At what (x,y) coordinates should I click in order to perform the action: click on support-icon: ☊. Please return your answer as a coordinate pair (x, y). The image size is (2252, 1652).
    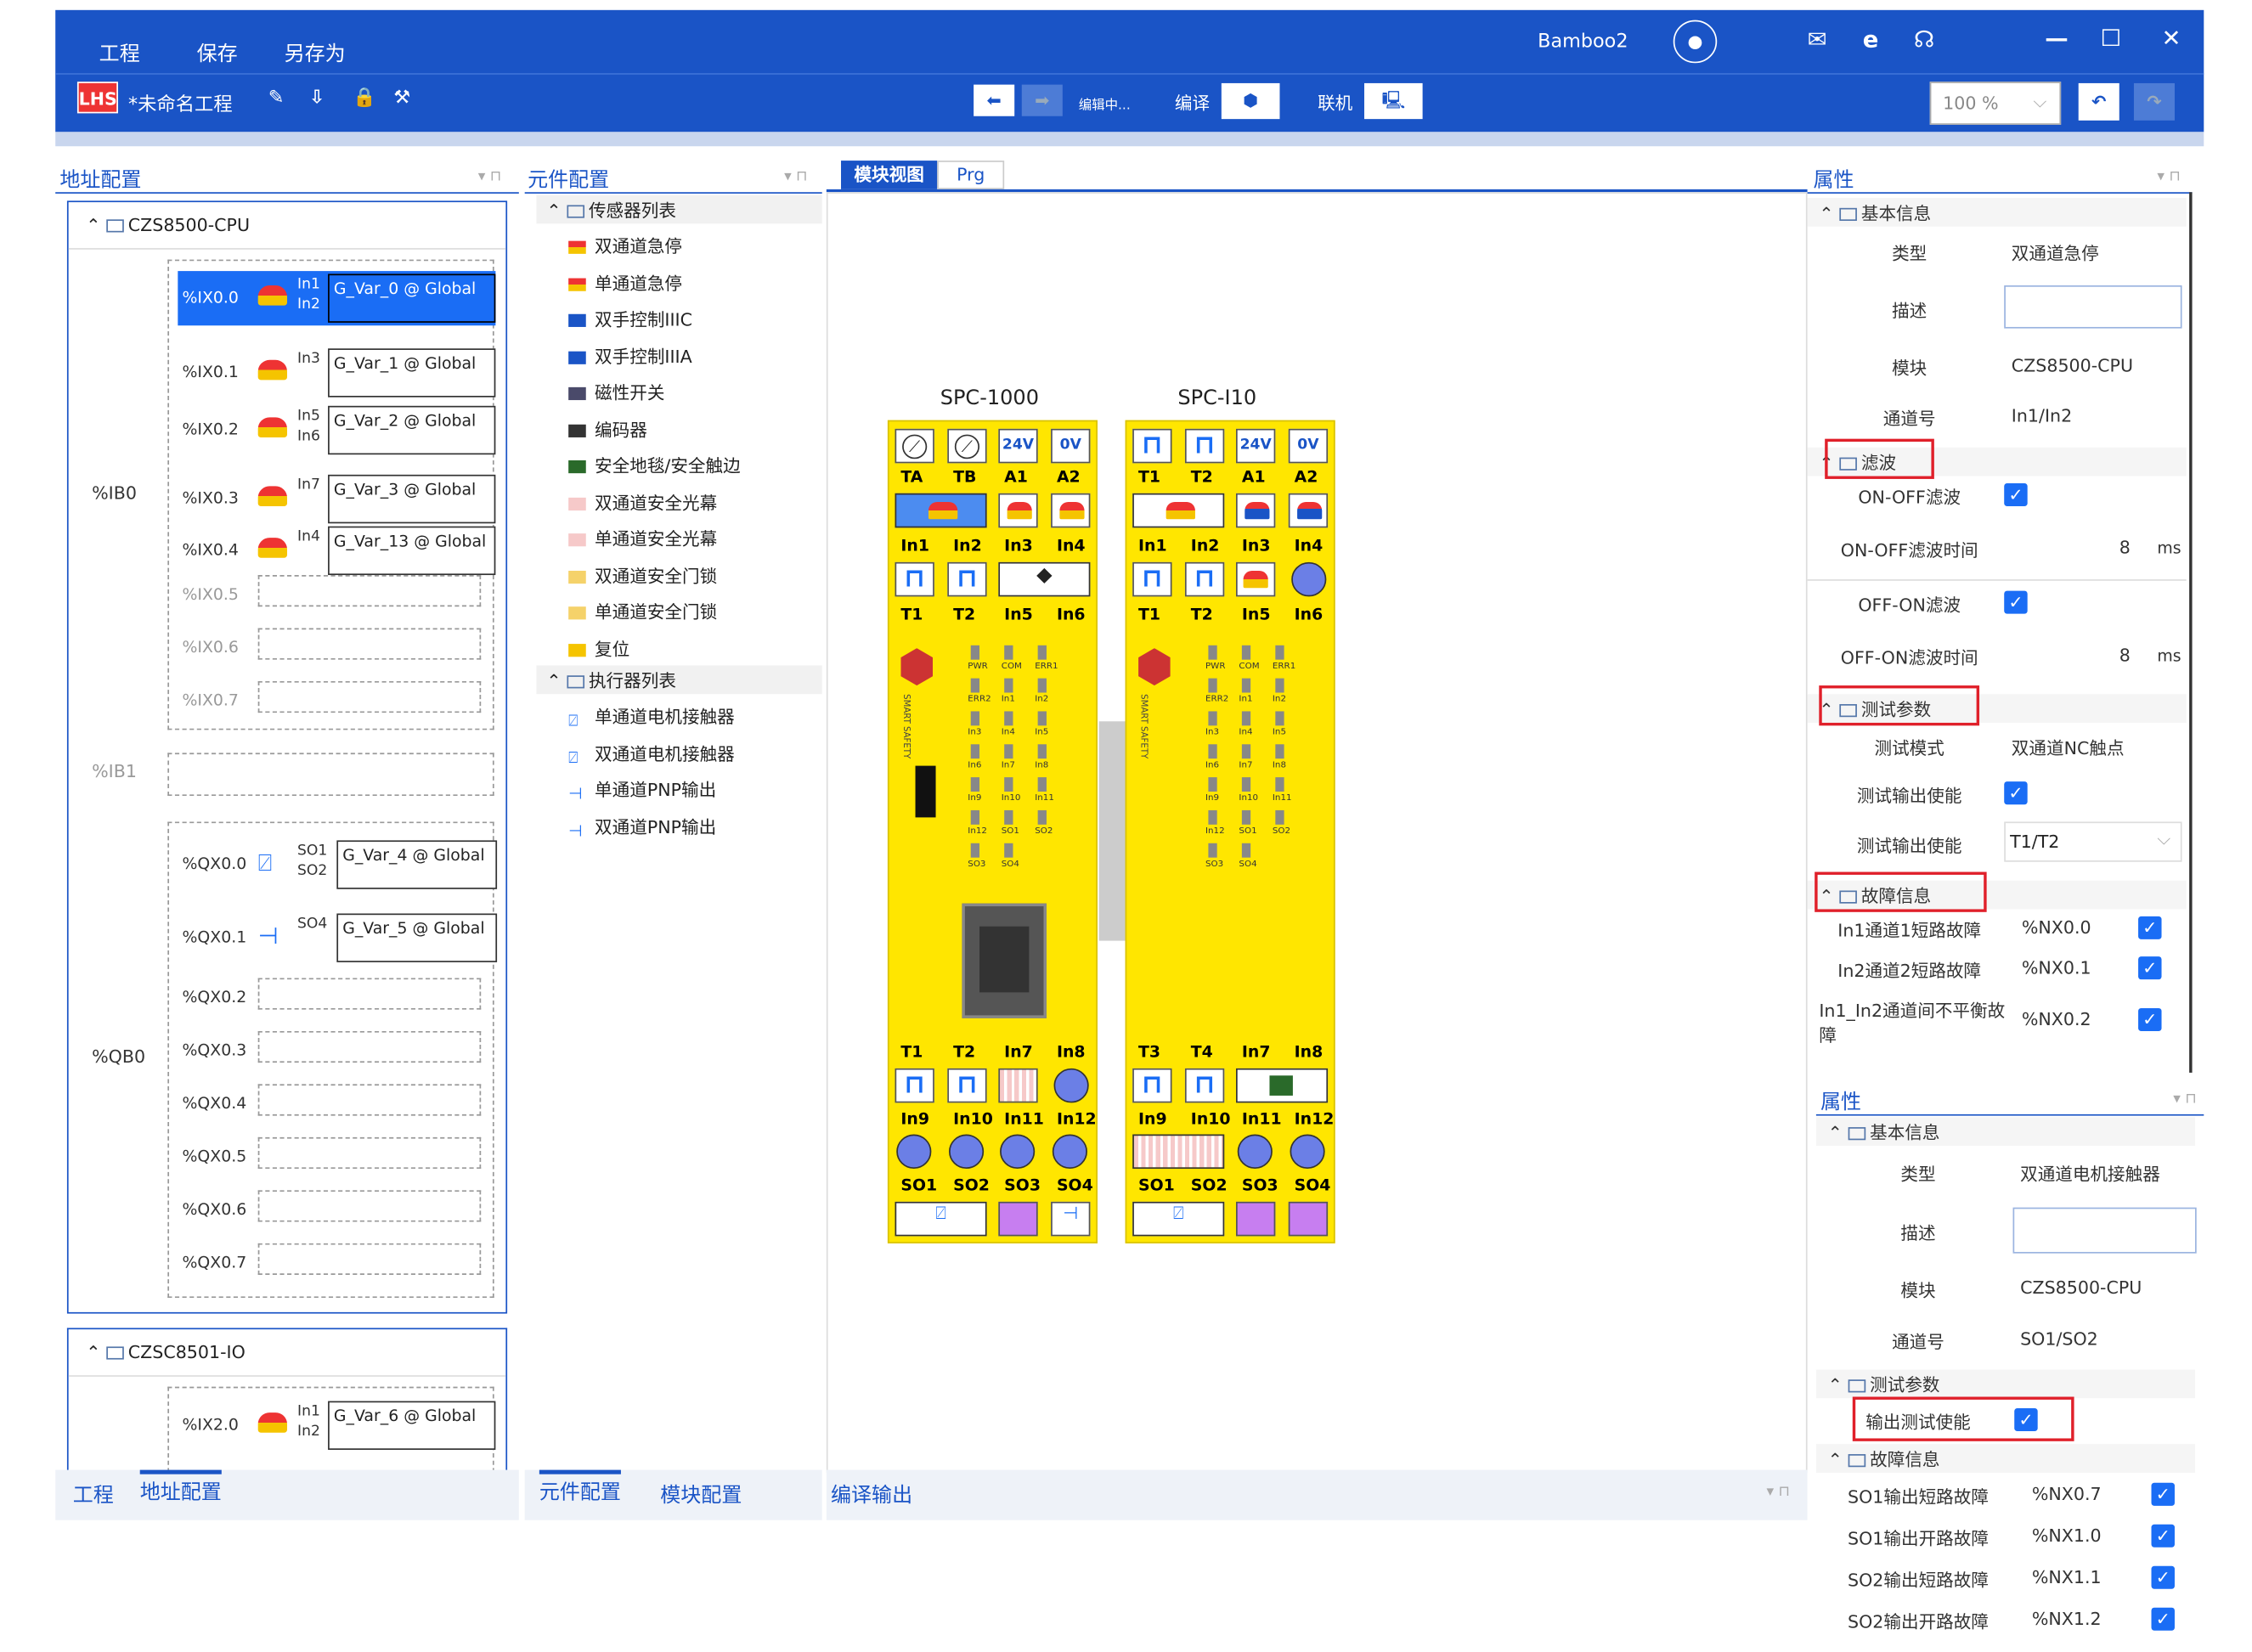
    Looking at the image, I should click on (1924, 39).